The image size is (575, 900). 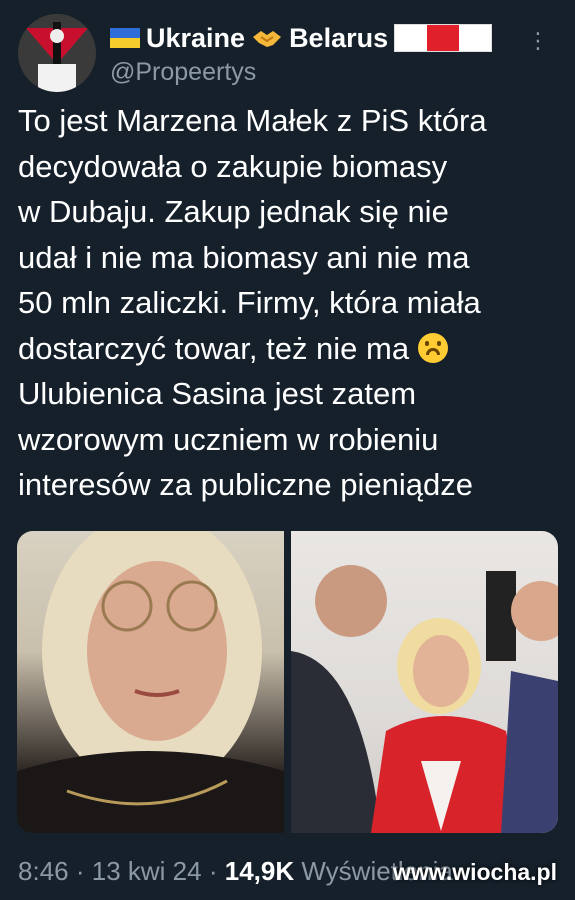 I want to click on user-handle: @Propeertys, so click(x=301, y=72).